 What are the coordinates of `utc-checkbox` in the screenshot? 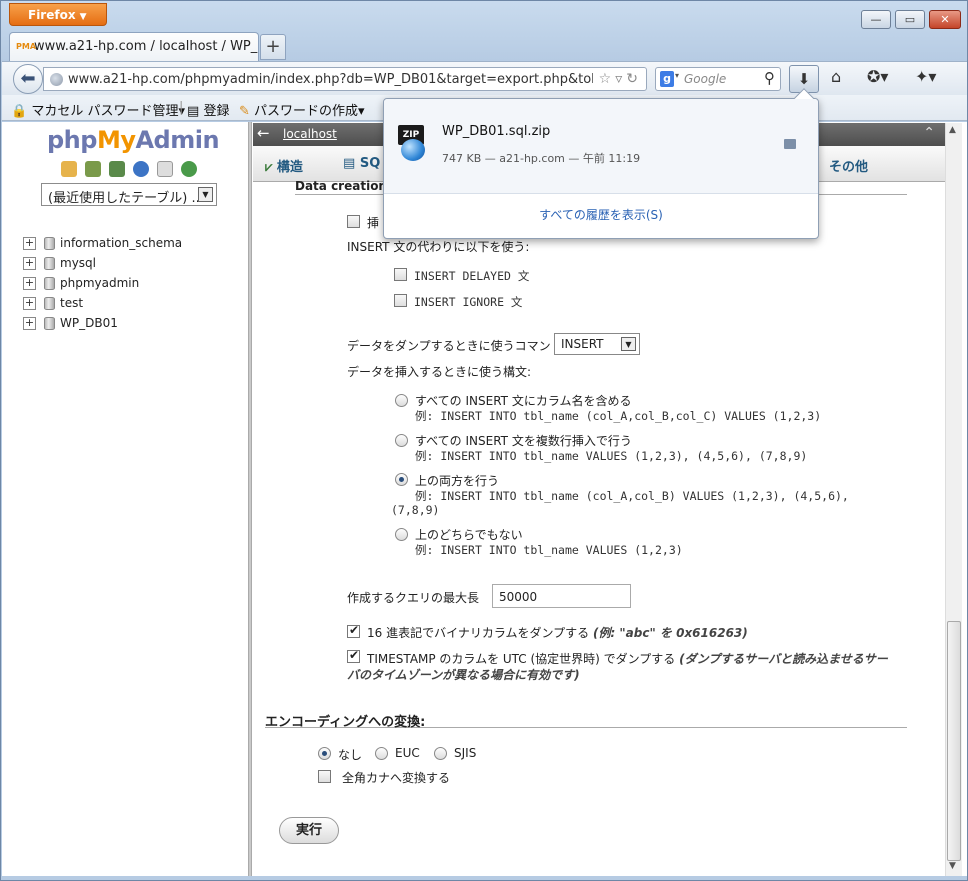 It's located at (353, 655).